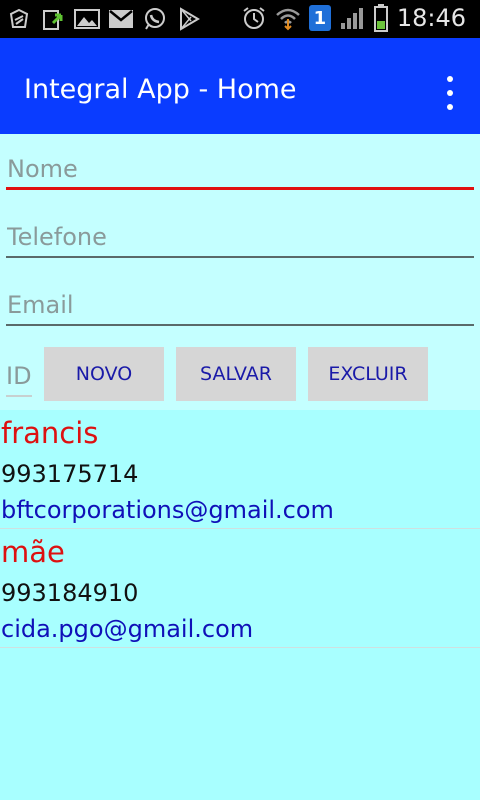 The width and height of the screenshot is (480, 800). I want to click on sim-badge-icon: 1, so click(319, 18).